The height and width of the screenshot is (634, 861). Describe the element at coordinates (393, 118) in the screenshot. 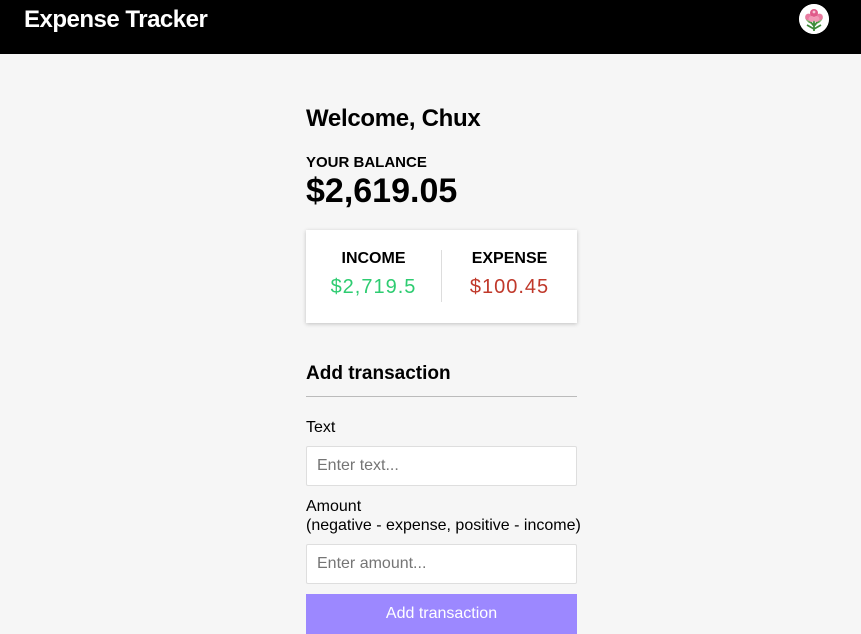

I see `welcome-heading: Welcome, Chux` at that location.